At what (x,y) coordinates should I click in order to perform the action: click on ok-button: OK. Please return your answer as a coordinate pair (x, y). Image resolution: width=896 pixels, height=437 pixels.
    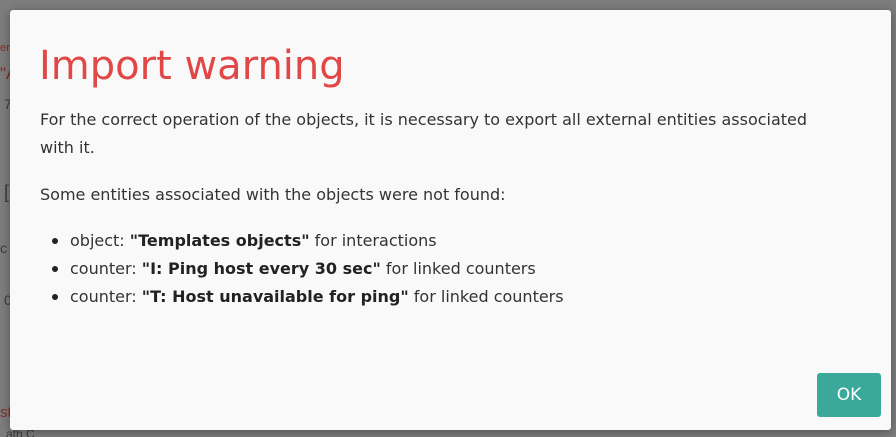
    Looking at the image, I should click on (849, 395).